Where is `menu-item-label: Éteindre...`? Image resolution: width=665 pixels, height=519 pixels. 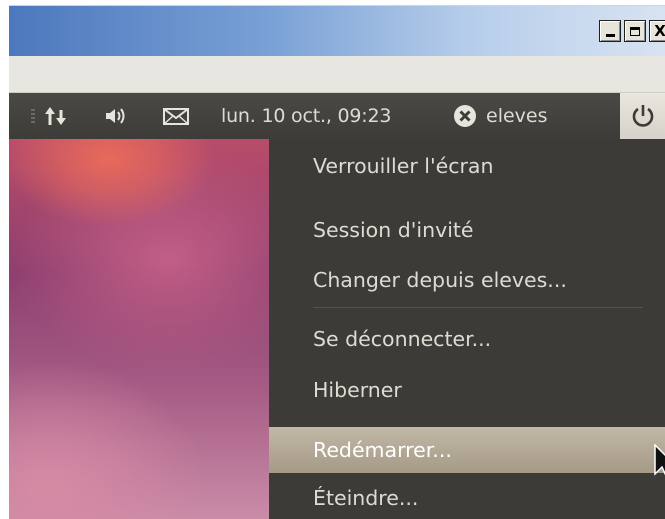
menu-item-label: Éteindre... is located at coordinates (366, 498).